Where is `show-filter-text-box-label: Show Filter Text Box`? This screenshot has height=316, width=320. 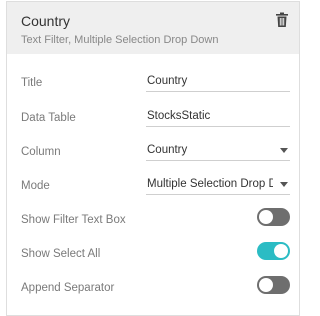
show-filter-text-box-label: Show Filter Text Box is located at coordinates (73, 220).